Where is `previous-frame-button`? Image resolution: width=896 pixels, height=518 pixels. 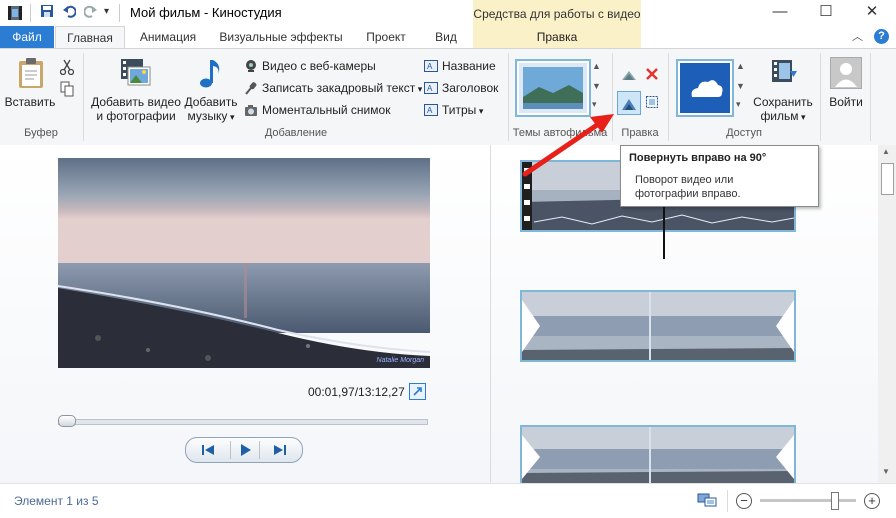 previous-frame-button is located at coordinates (208, 450).